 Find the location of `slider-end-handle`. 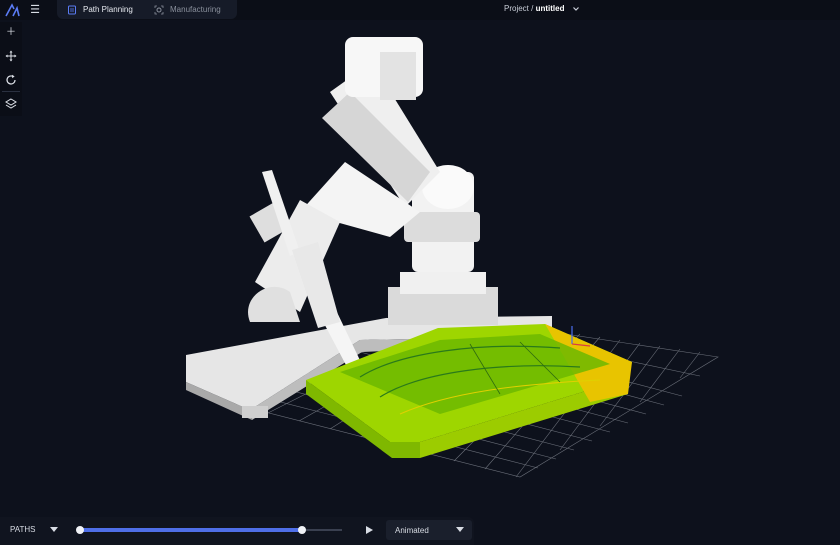

slider-end-handle is located at coordinates (302, 530).